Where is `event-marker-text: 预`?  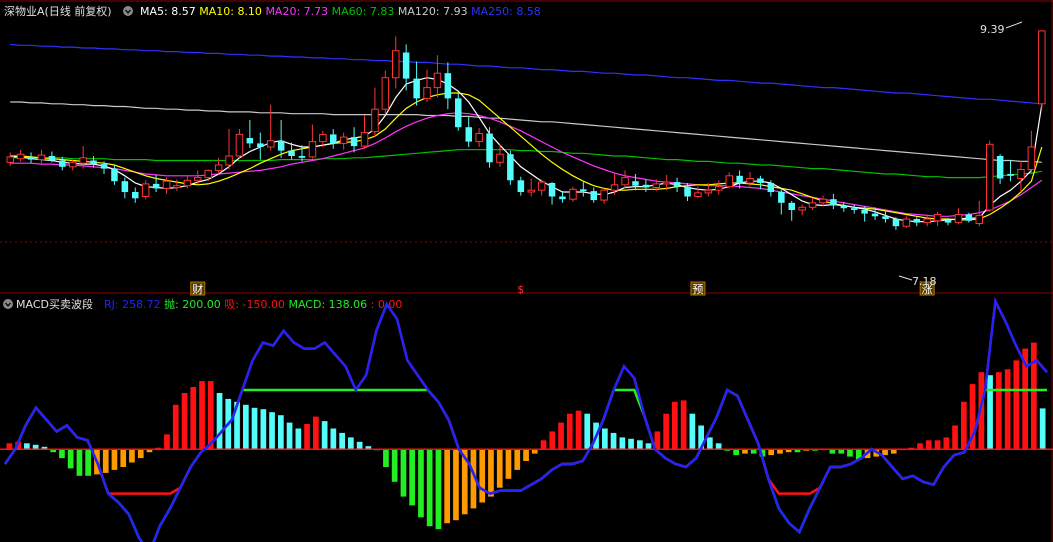 event-marker-text: 预 is located at coordinates (697, 289).